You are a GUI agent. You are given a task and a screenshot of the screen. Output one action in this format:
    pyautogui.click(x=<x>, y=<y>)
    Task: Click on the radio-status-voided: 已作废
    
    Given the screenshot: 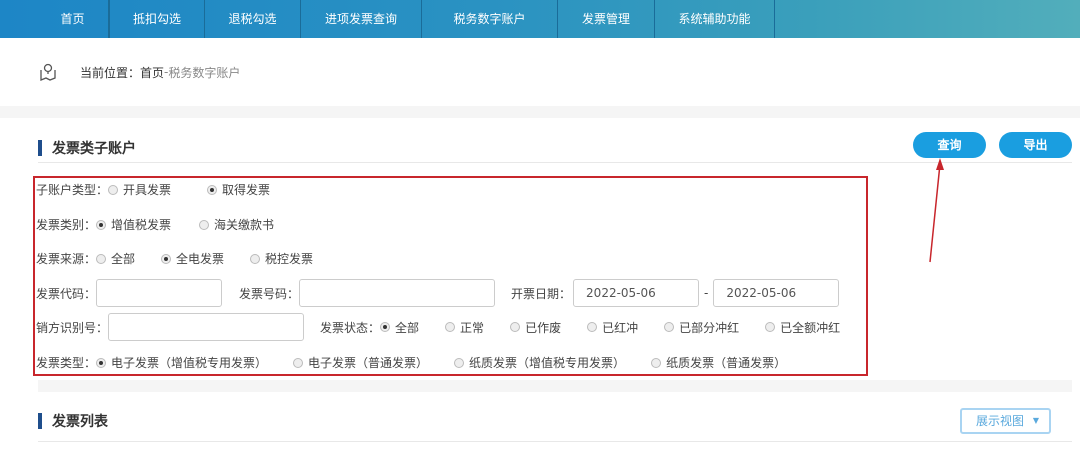 What is the action you would take?
    pyautogui.click(x=535, y=327)
    